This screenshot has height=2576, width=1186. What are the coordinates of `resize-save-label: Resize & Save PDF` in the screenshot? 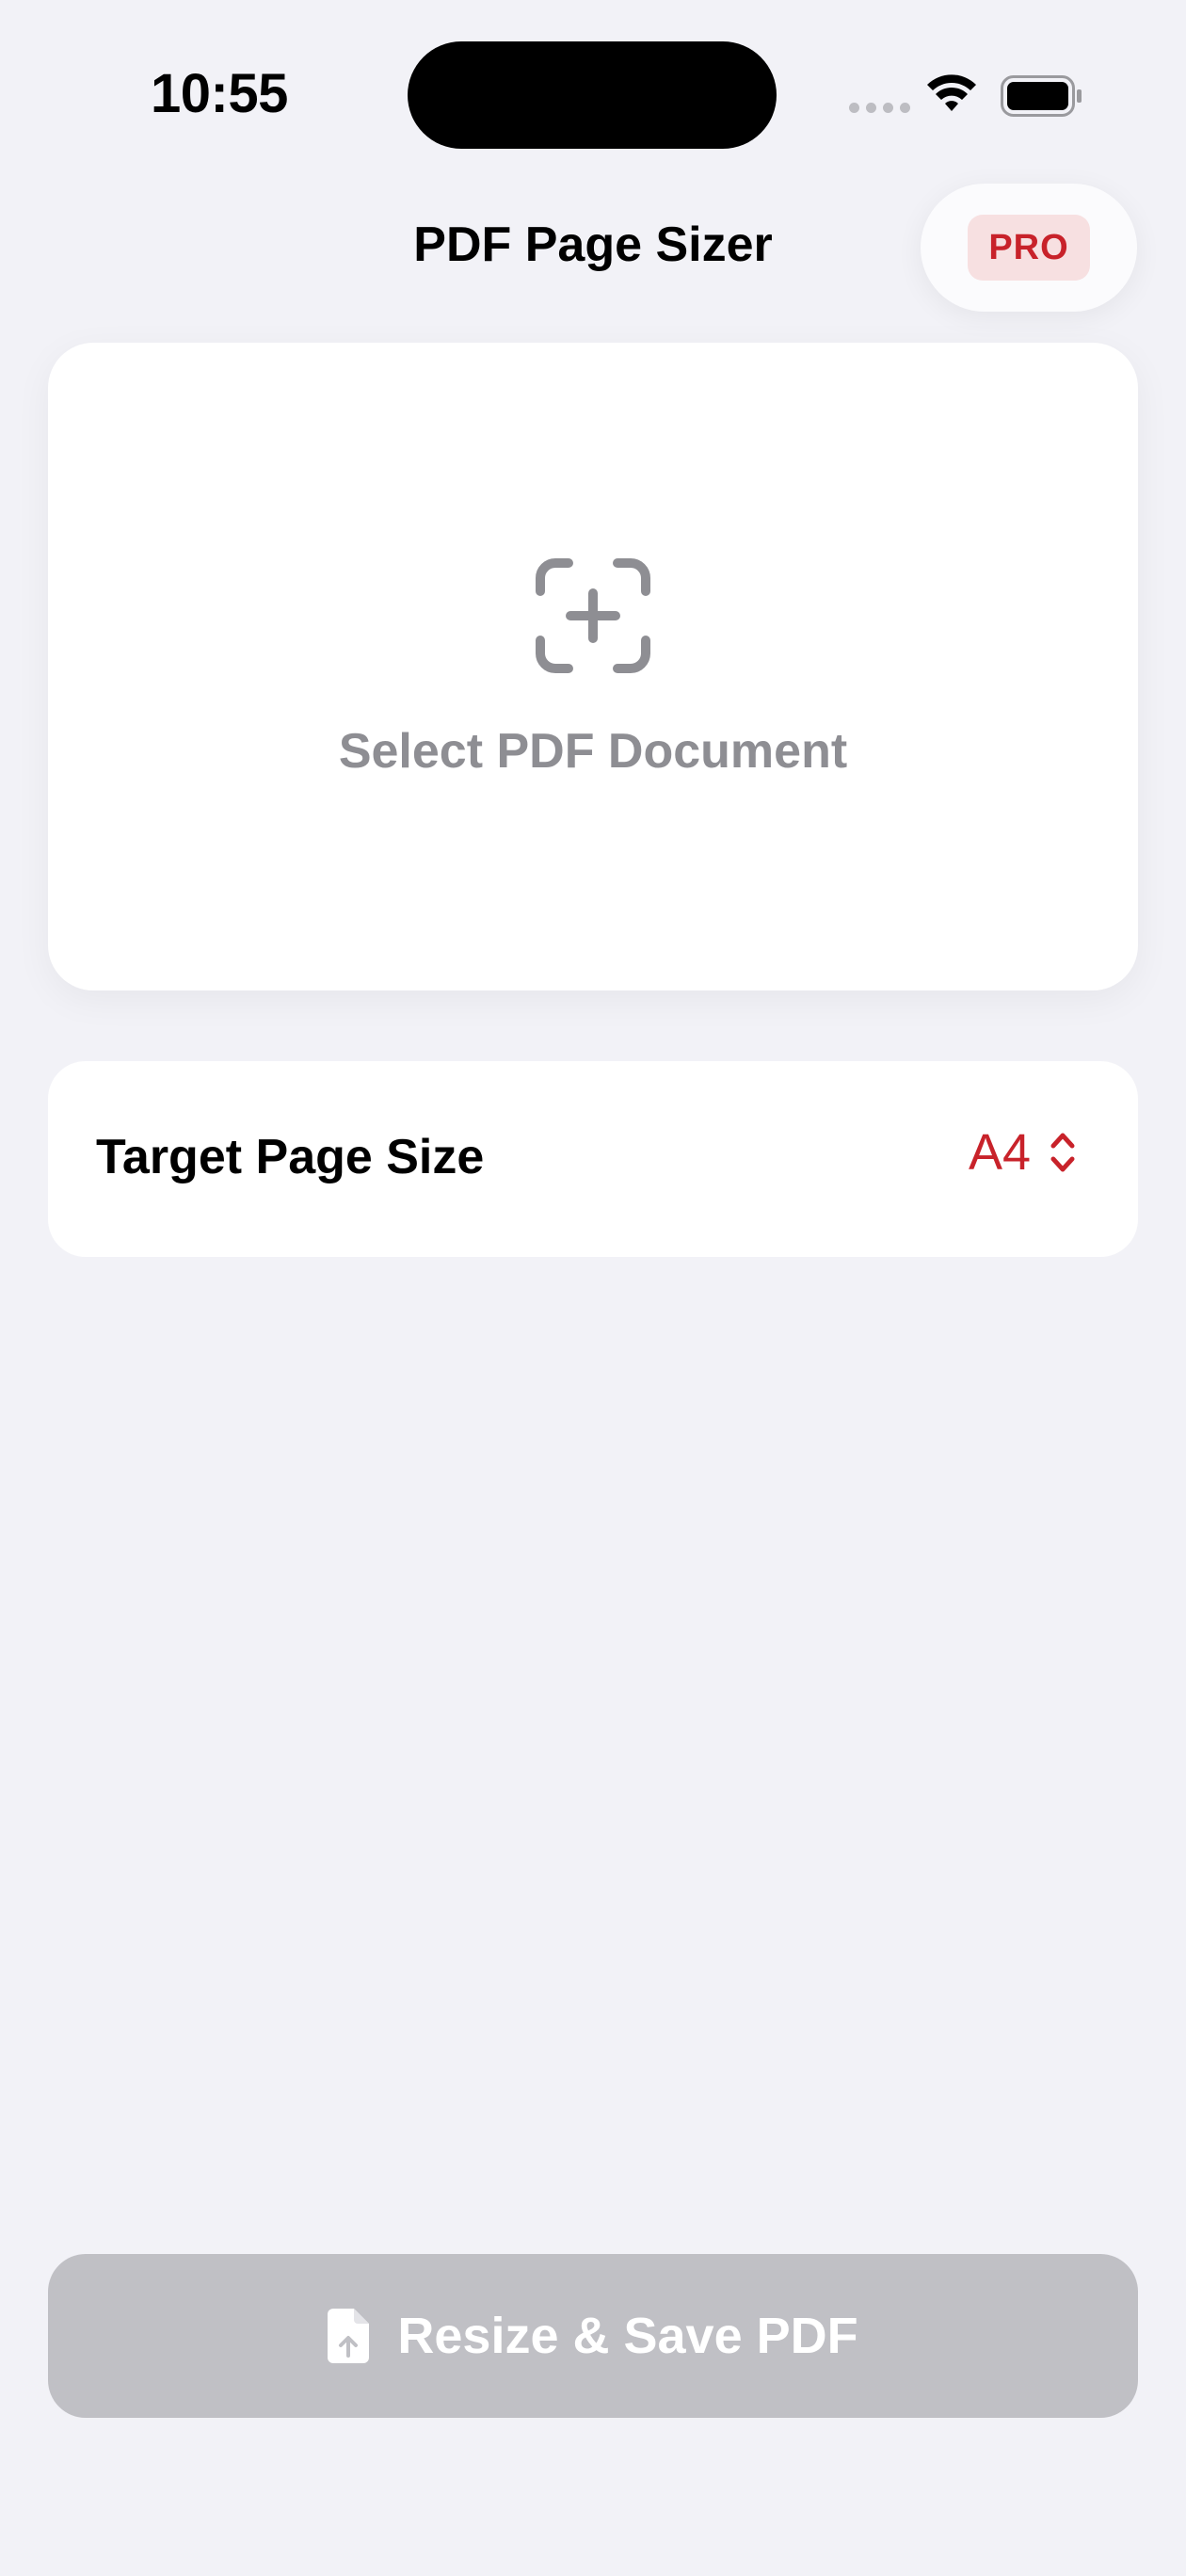 It's located at (627, 2336).